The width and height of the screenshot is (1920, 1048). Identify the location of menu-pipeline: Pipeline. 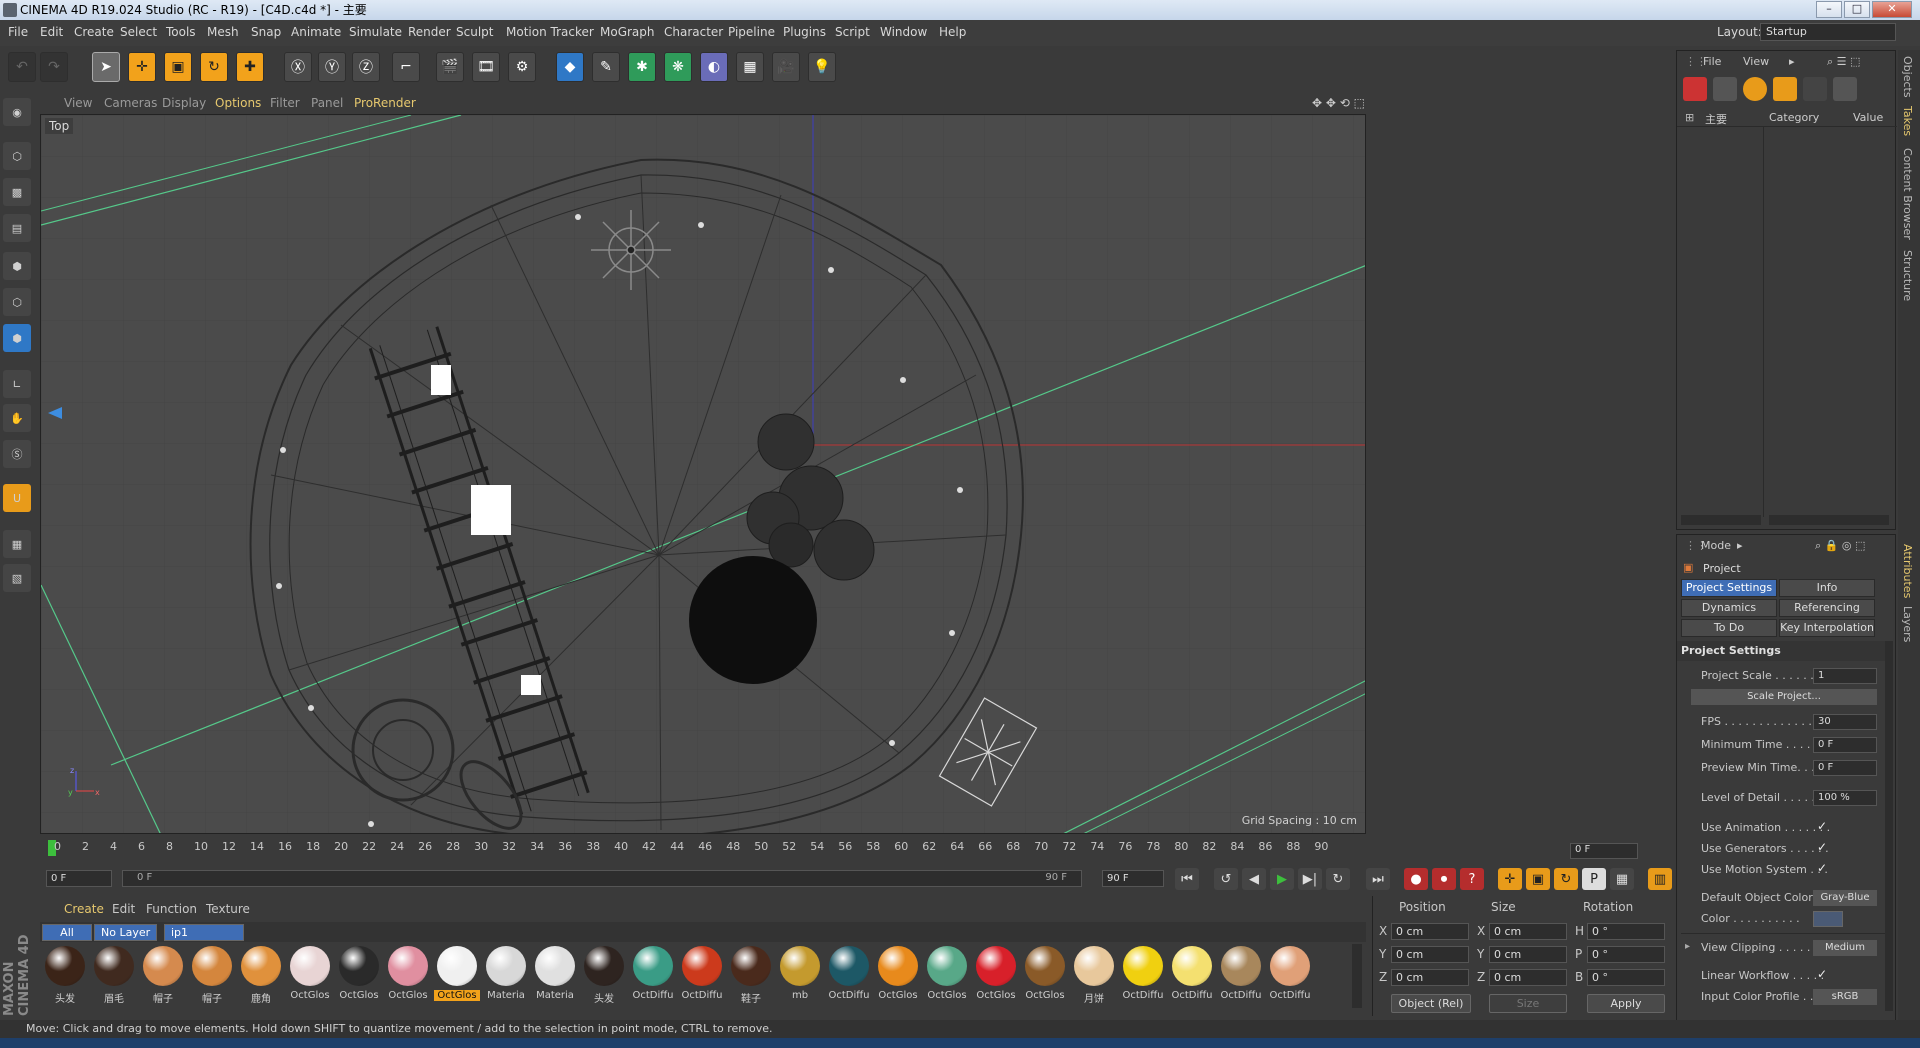
(751, 32).